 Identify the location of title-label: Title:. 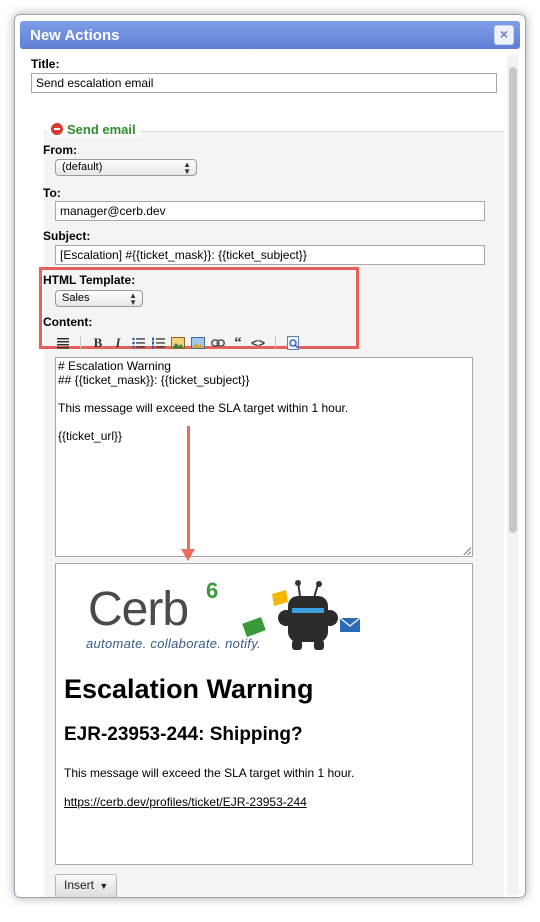
(45, 64).